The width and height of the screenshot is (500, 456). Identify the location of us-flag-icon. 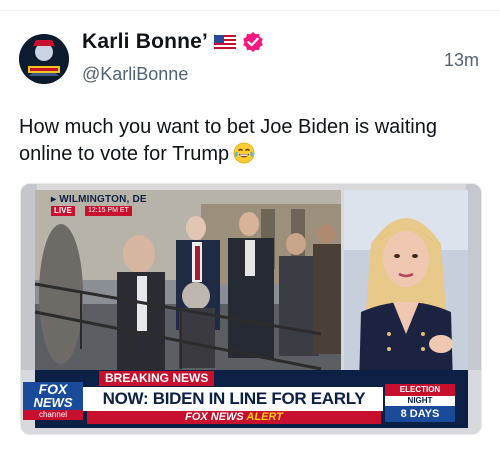
(225, 42).